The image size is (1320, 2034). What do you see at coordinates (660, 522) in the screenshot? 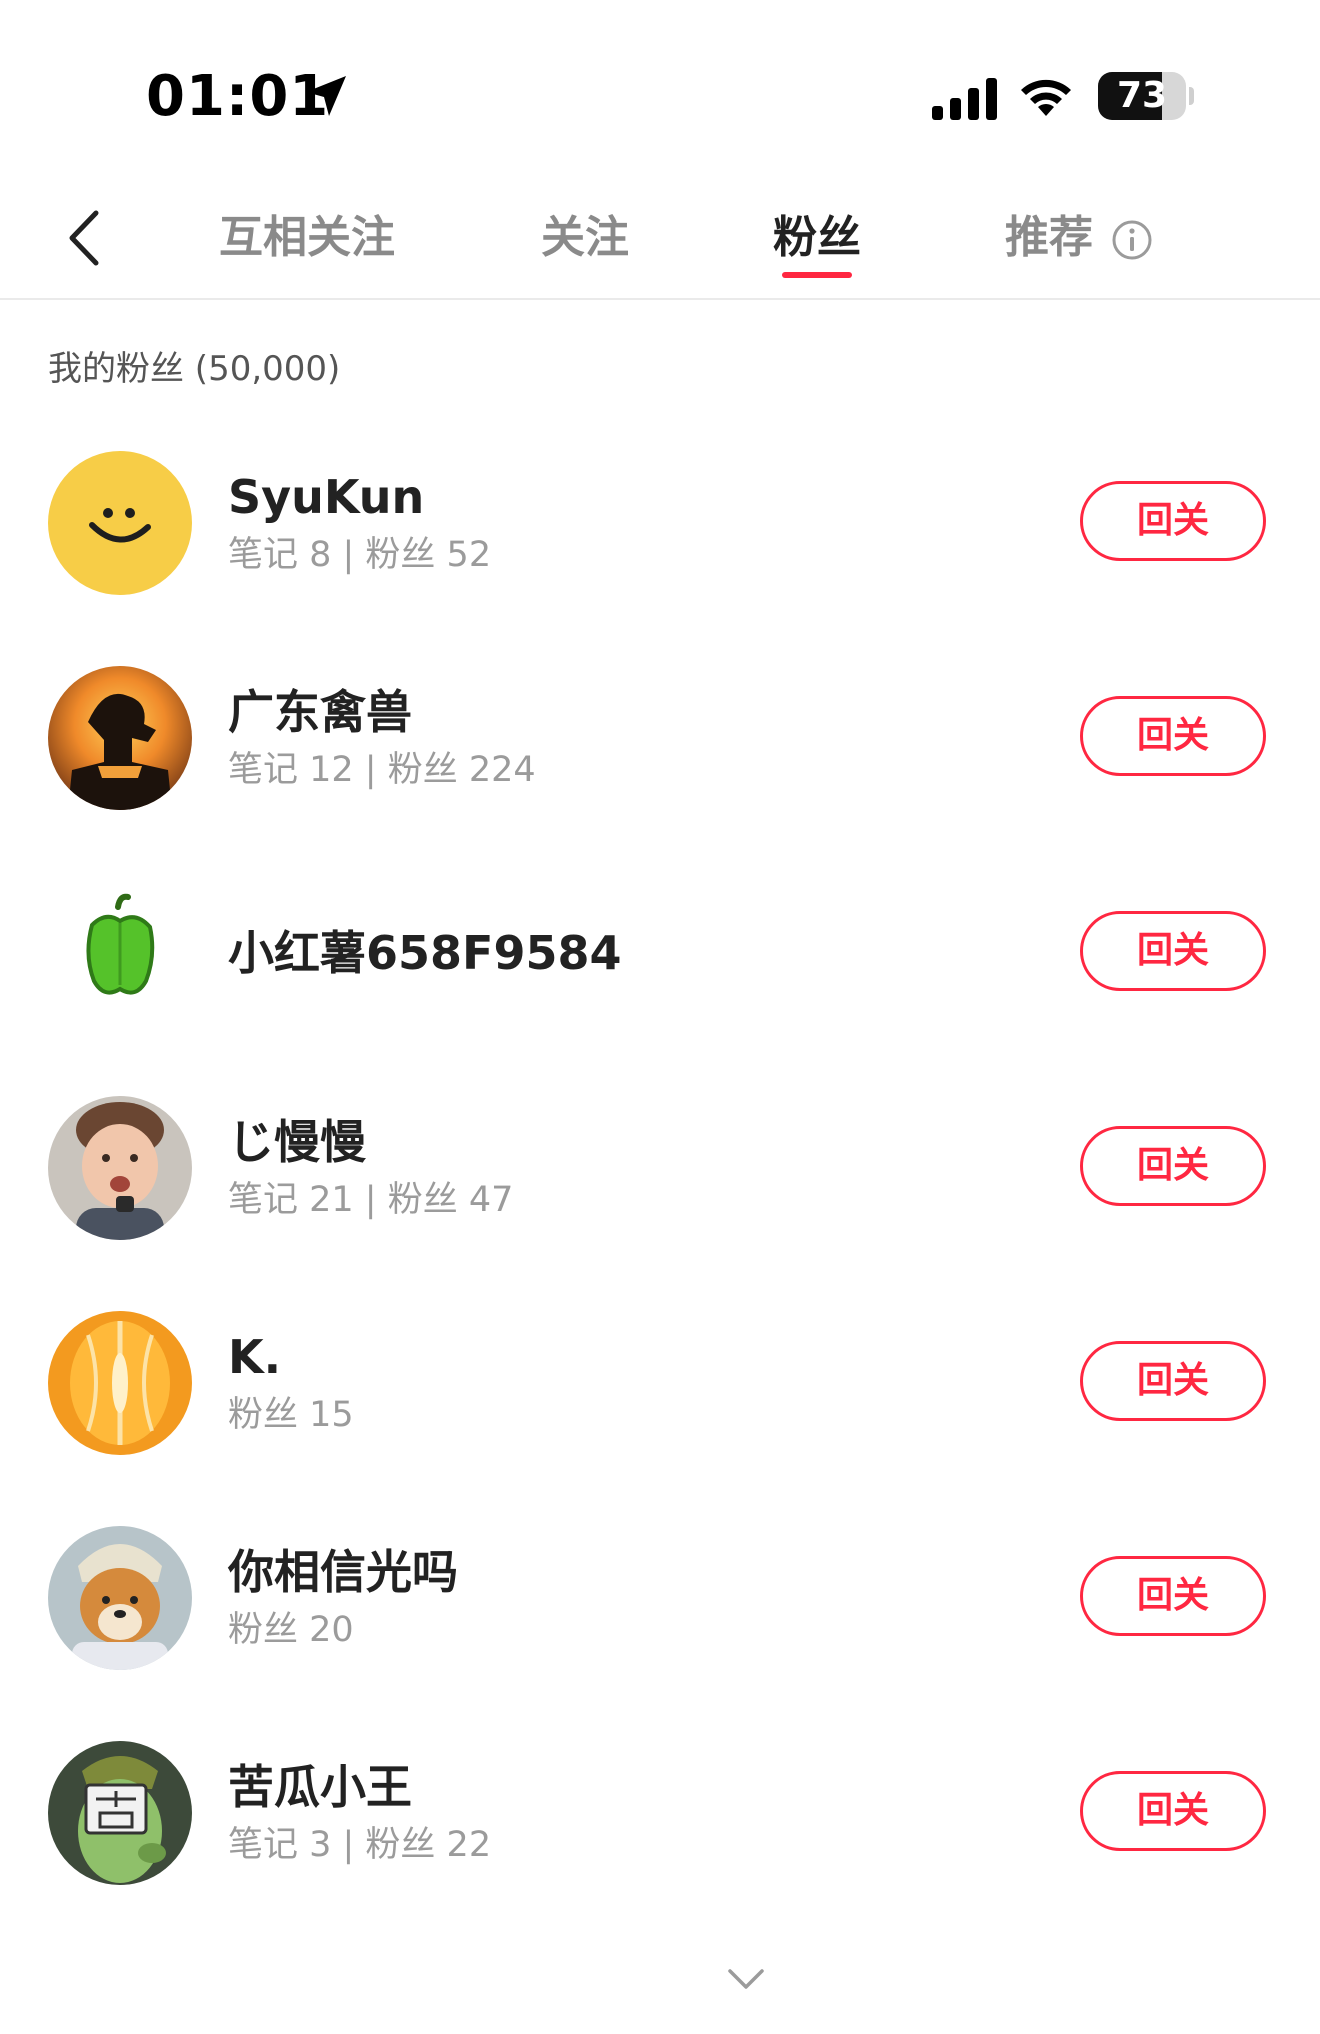
I see `list-item: SyuKun 笔记 8 | 粉丝 52 回关` at bounding box center [660, 522].